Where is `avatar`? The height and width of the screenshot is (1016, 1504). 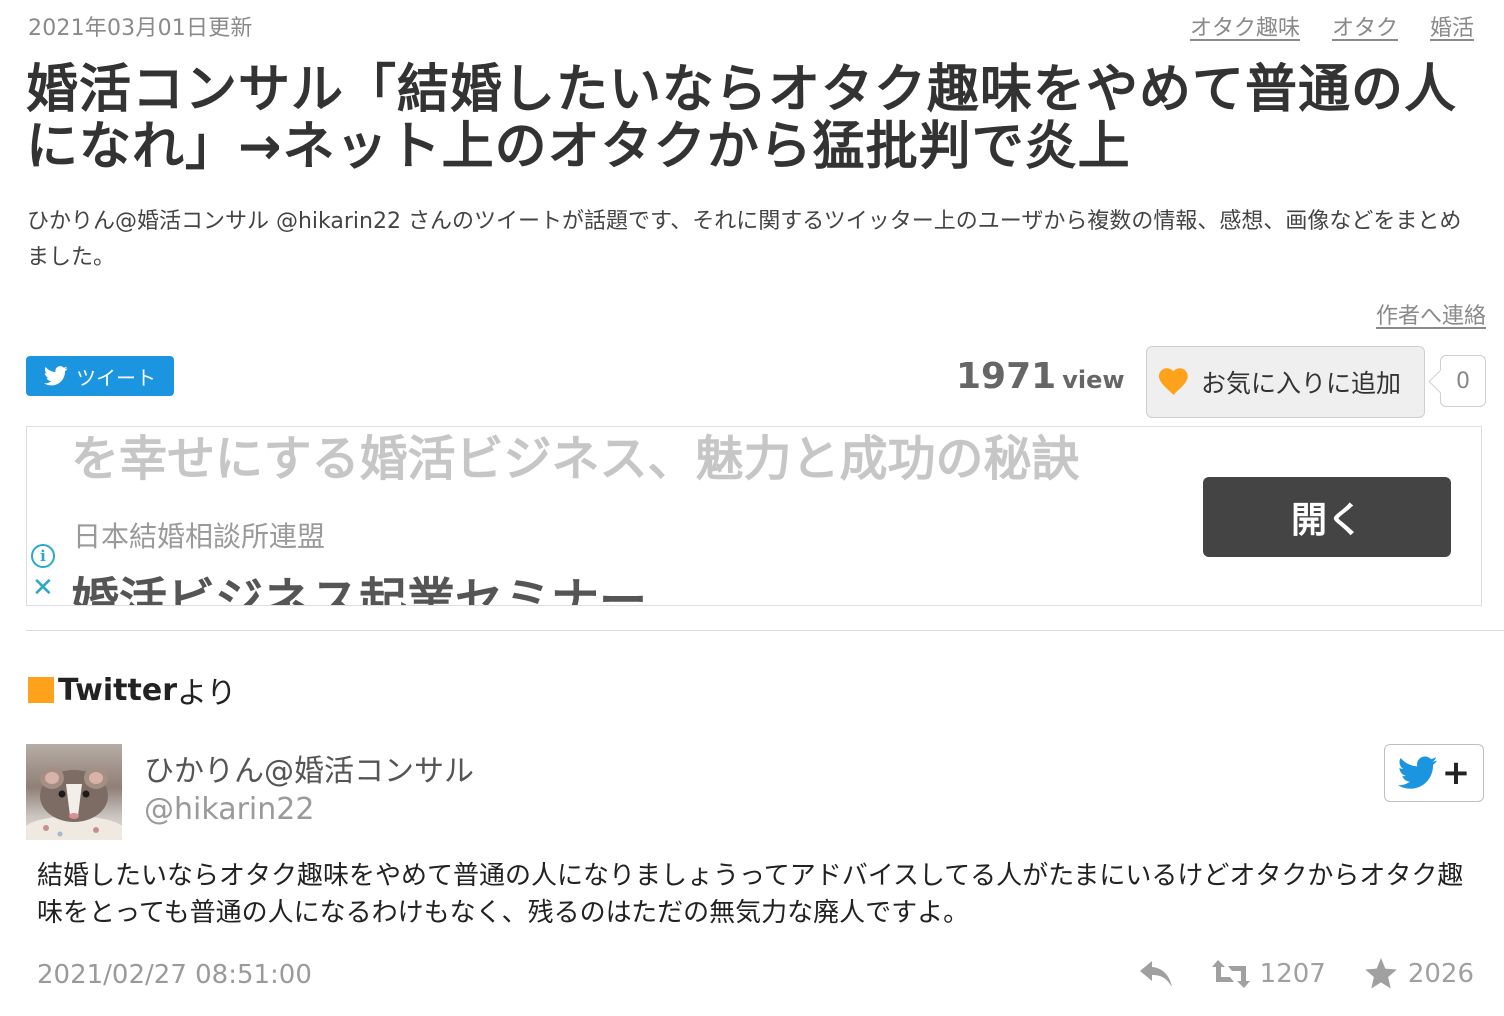
avatar is located at coordinates (74, 792).